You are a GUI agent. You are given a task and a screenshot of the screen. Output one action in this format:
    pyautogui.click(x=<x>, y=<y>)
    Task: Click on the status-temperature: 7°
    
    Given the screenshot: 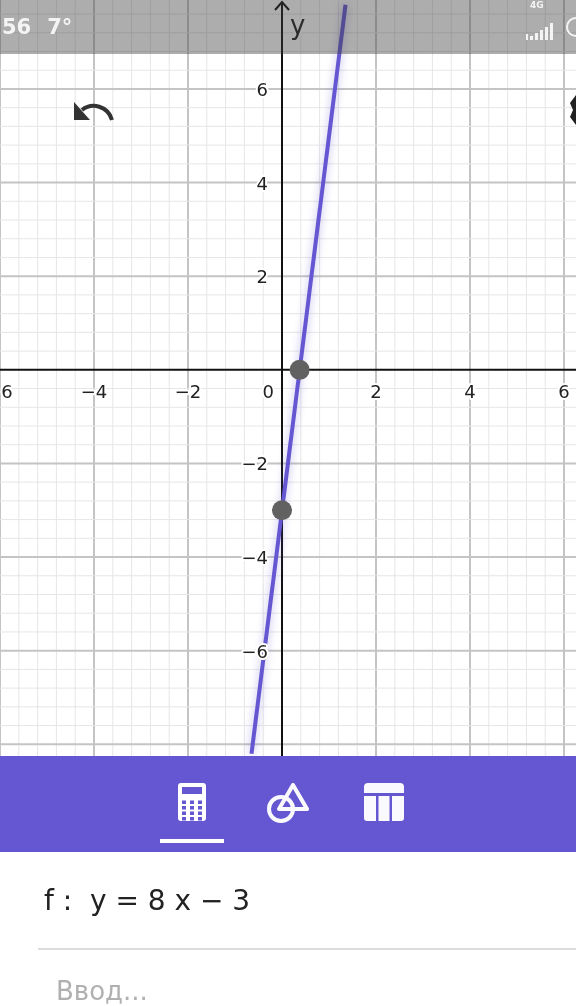 What is the action you would take?
    pyautogui.click(x=60, y=27)
    